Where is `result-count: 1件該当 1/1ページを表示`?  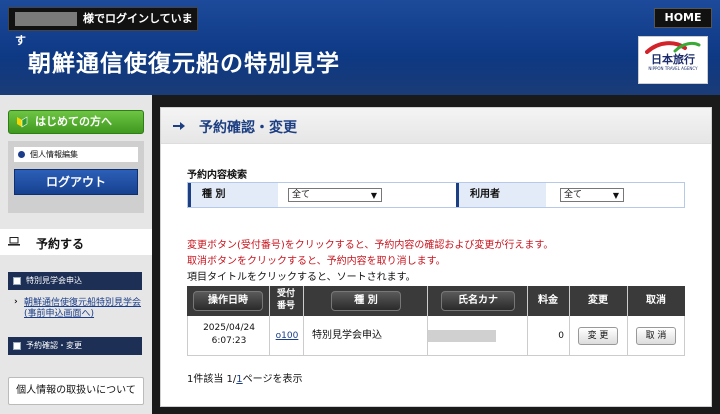 result-count: 1件該当 1/1ページを表示 is located at coordinates (244, 377).